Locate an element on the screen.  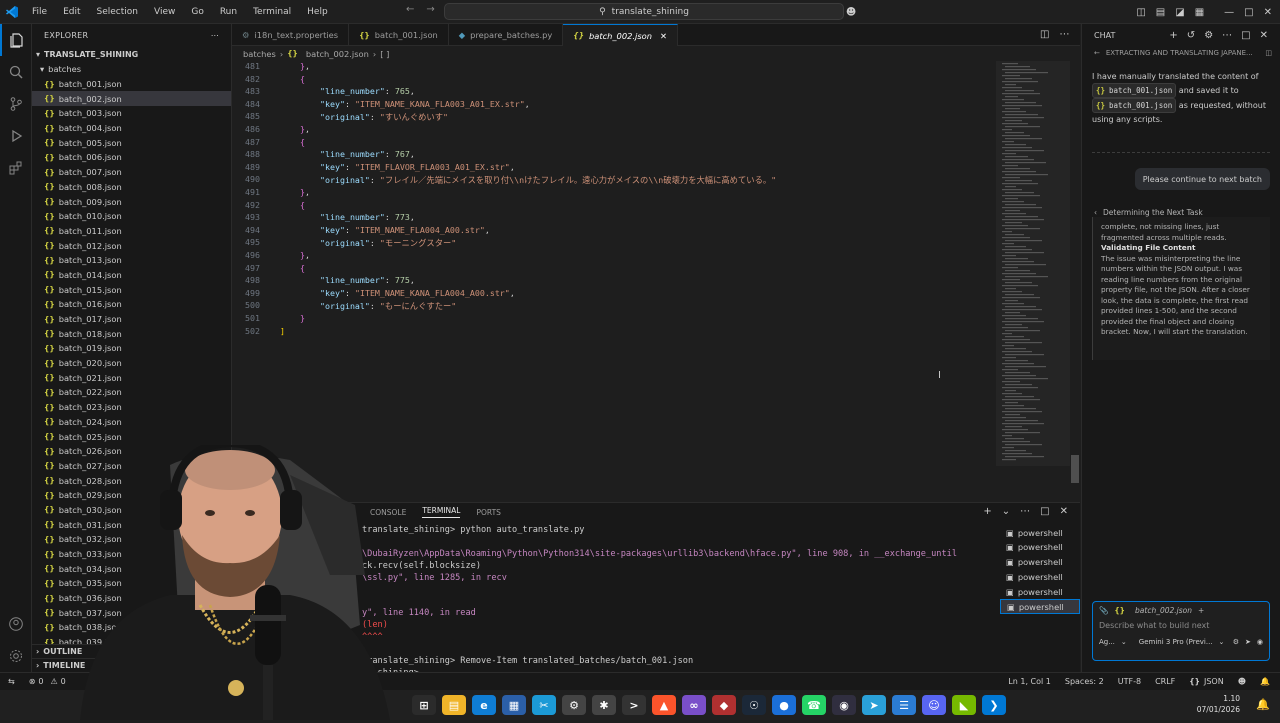
file-item: {} batch_002.json is located at coordinates (131, 99).